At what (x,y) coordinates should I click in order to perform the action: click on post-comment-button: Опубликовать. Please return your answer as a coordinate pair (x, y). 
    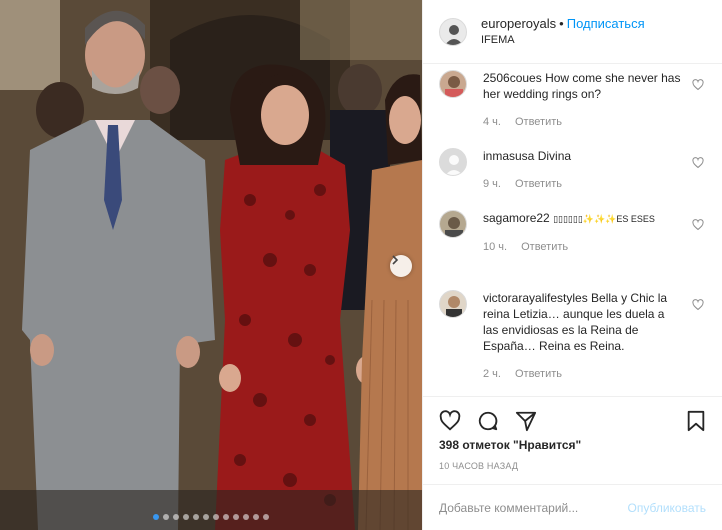
    Looking at the image, I should click on (667, 508).